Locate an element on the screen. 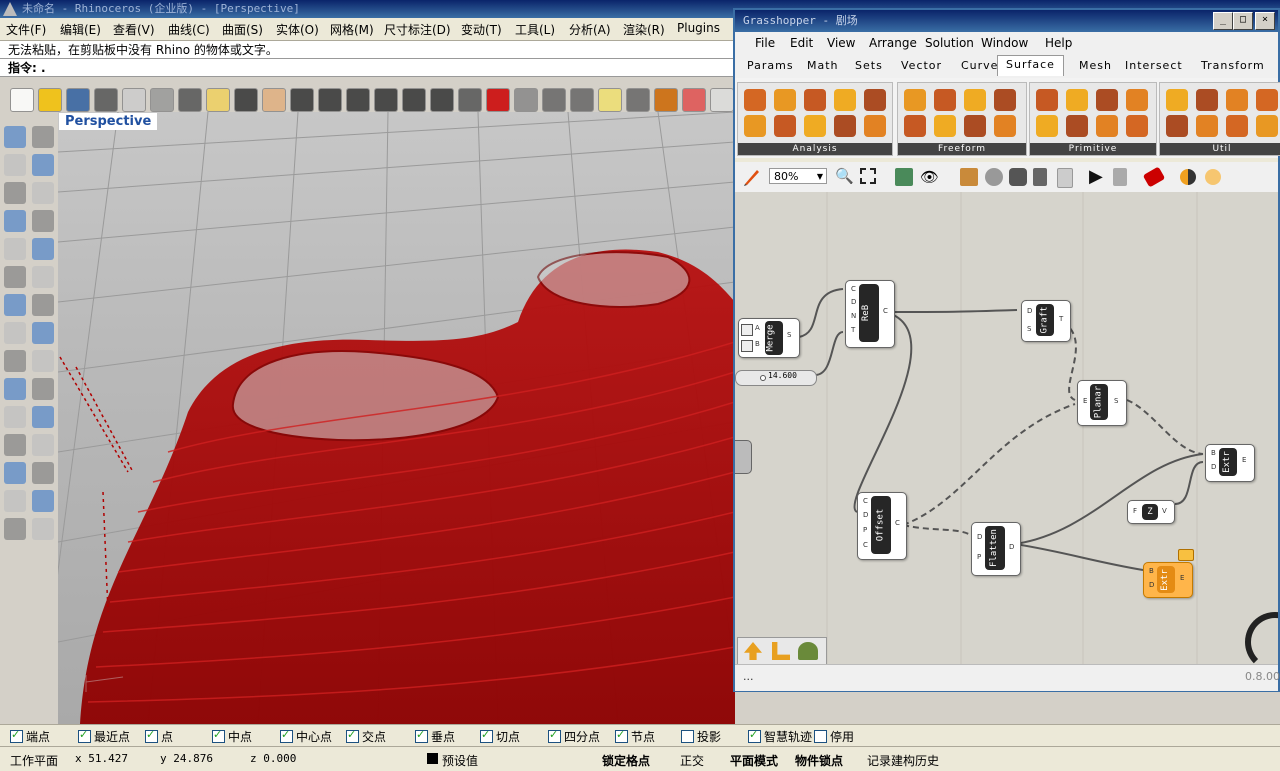  menu-item: Plugins is located at coordinates (698, 28).